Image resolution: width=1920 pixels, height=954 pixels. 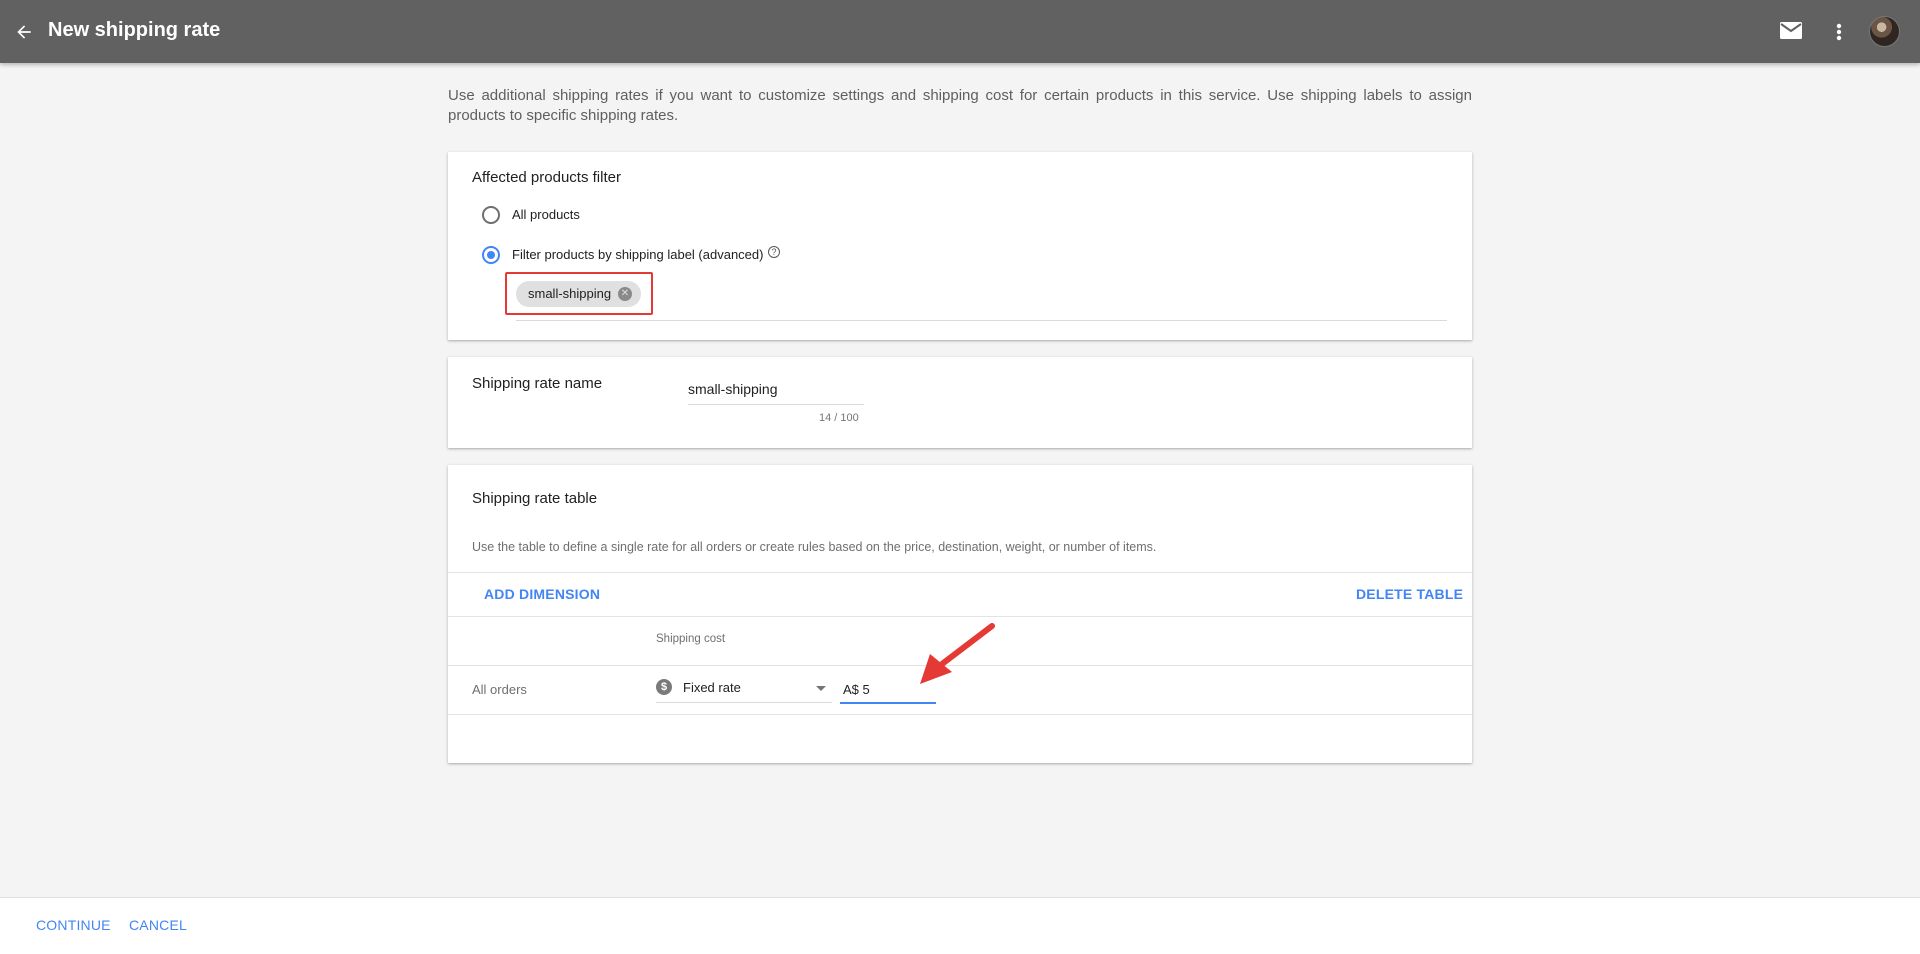 What do you see at coordinates (691, 639) in the screenshot?
I see `column-header-shipping-cost: Shipping cost` at bounding box center [691, 639].